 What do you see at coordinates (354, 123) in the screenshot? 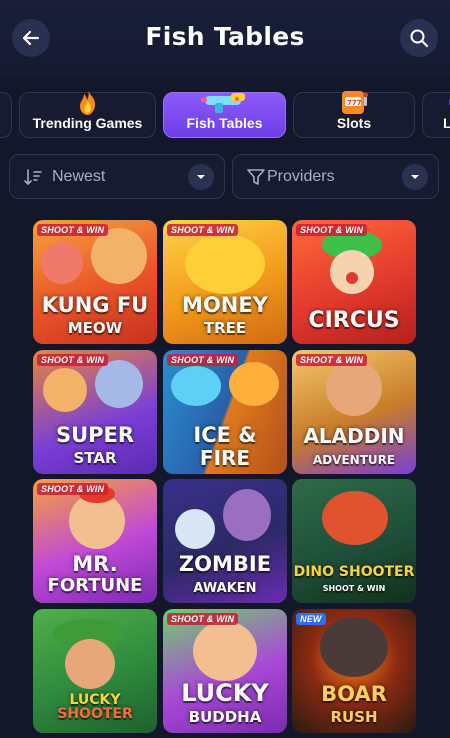
I see `tab-label: Slots` at bounding box center [354, 123].